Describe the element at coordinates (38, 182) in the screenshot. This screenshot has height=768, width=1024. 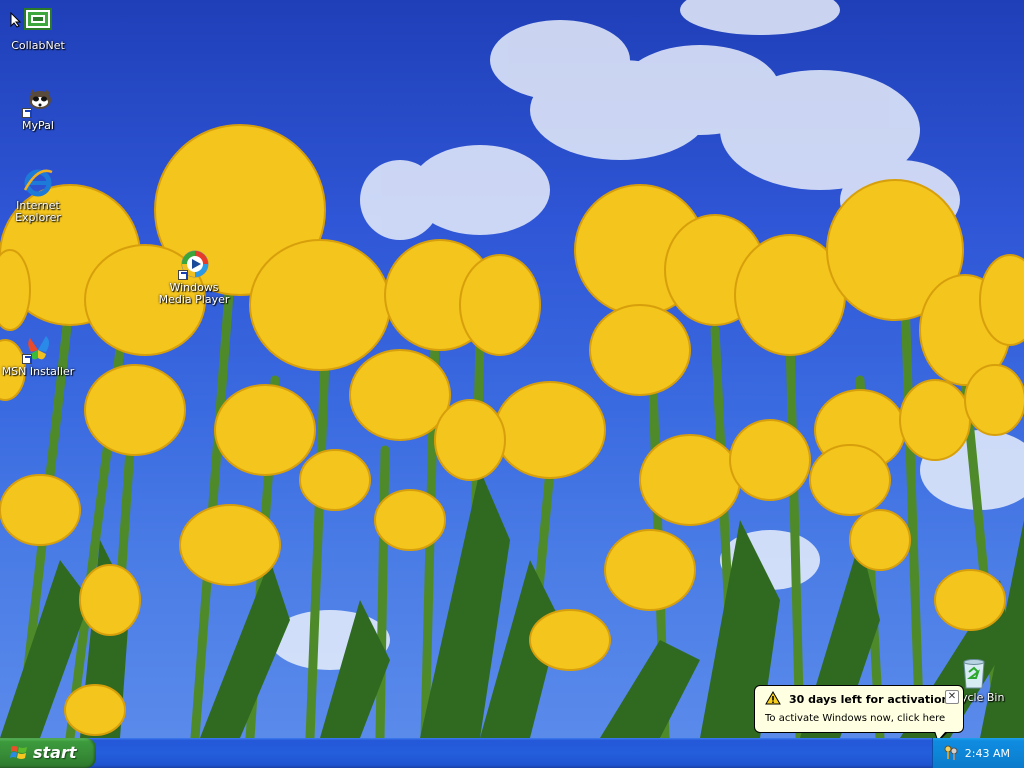
I see `internet-explorer-icon` at that location.